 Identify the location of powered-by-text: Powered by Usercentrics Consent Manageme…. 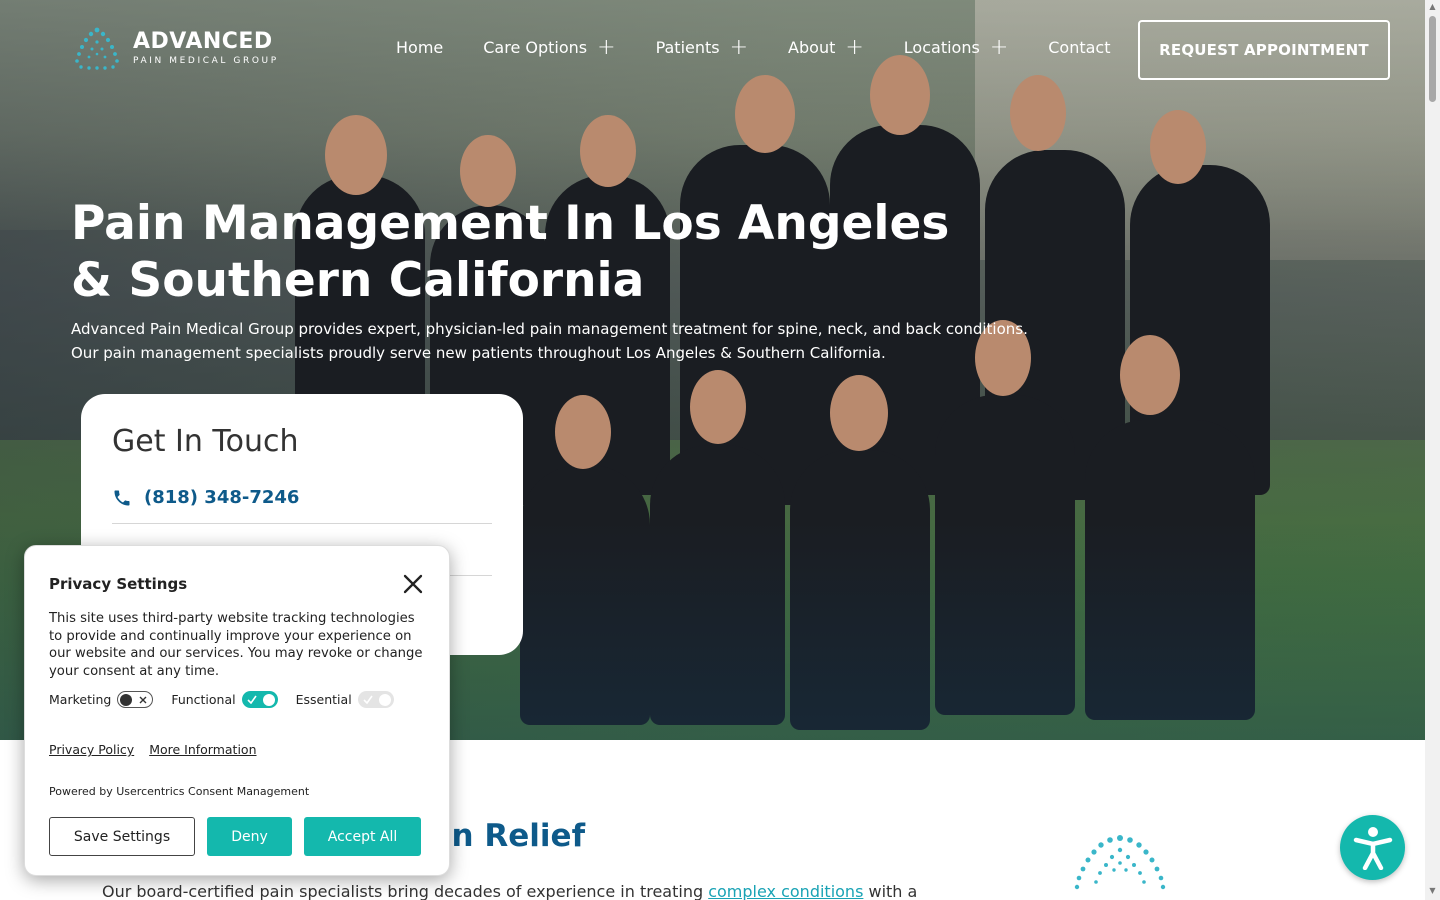
(179, 791).